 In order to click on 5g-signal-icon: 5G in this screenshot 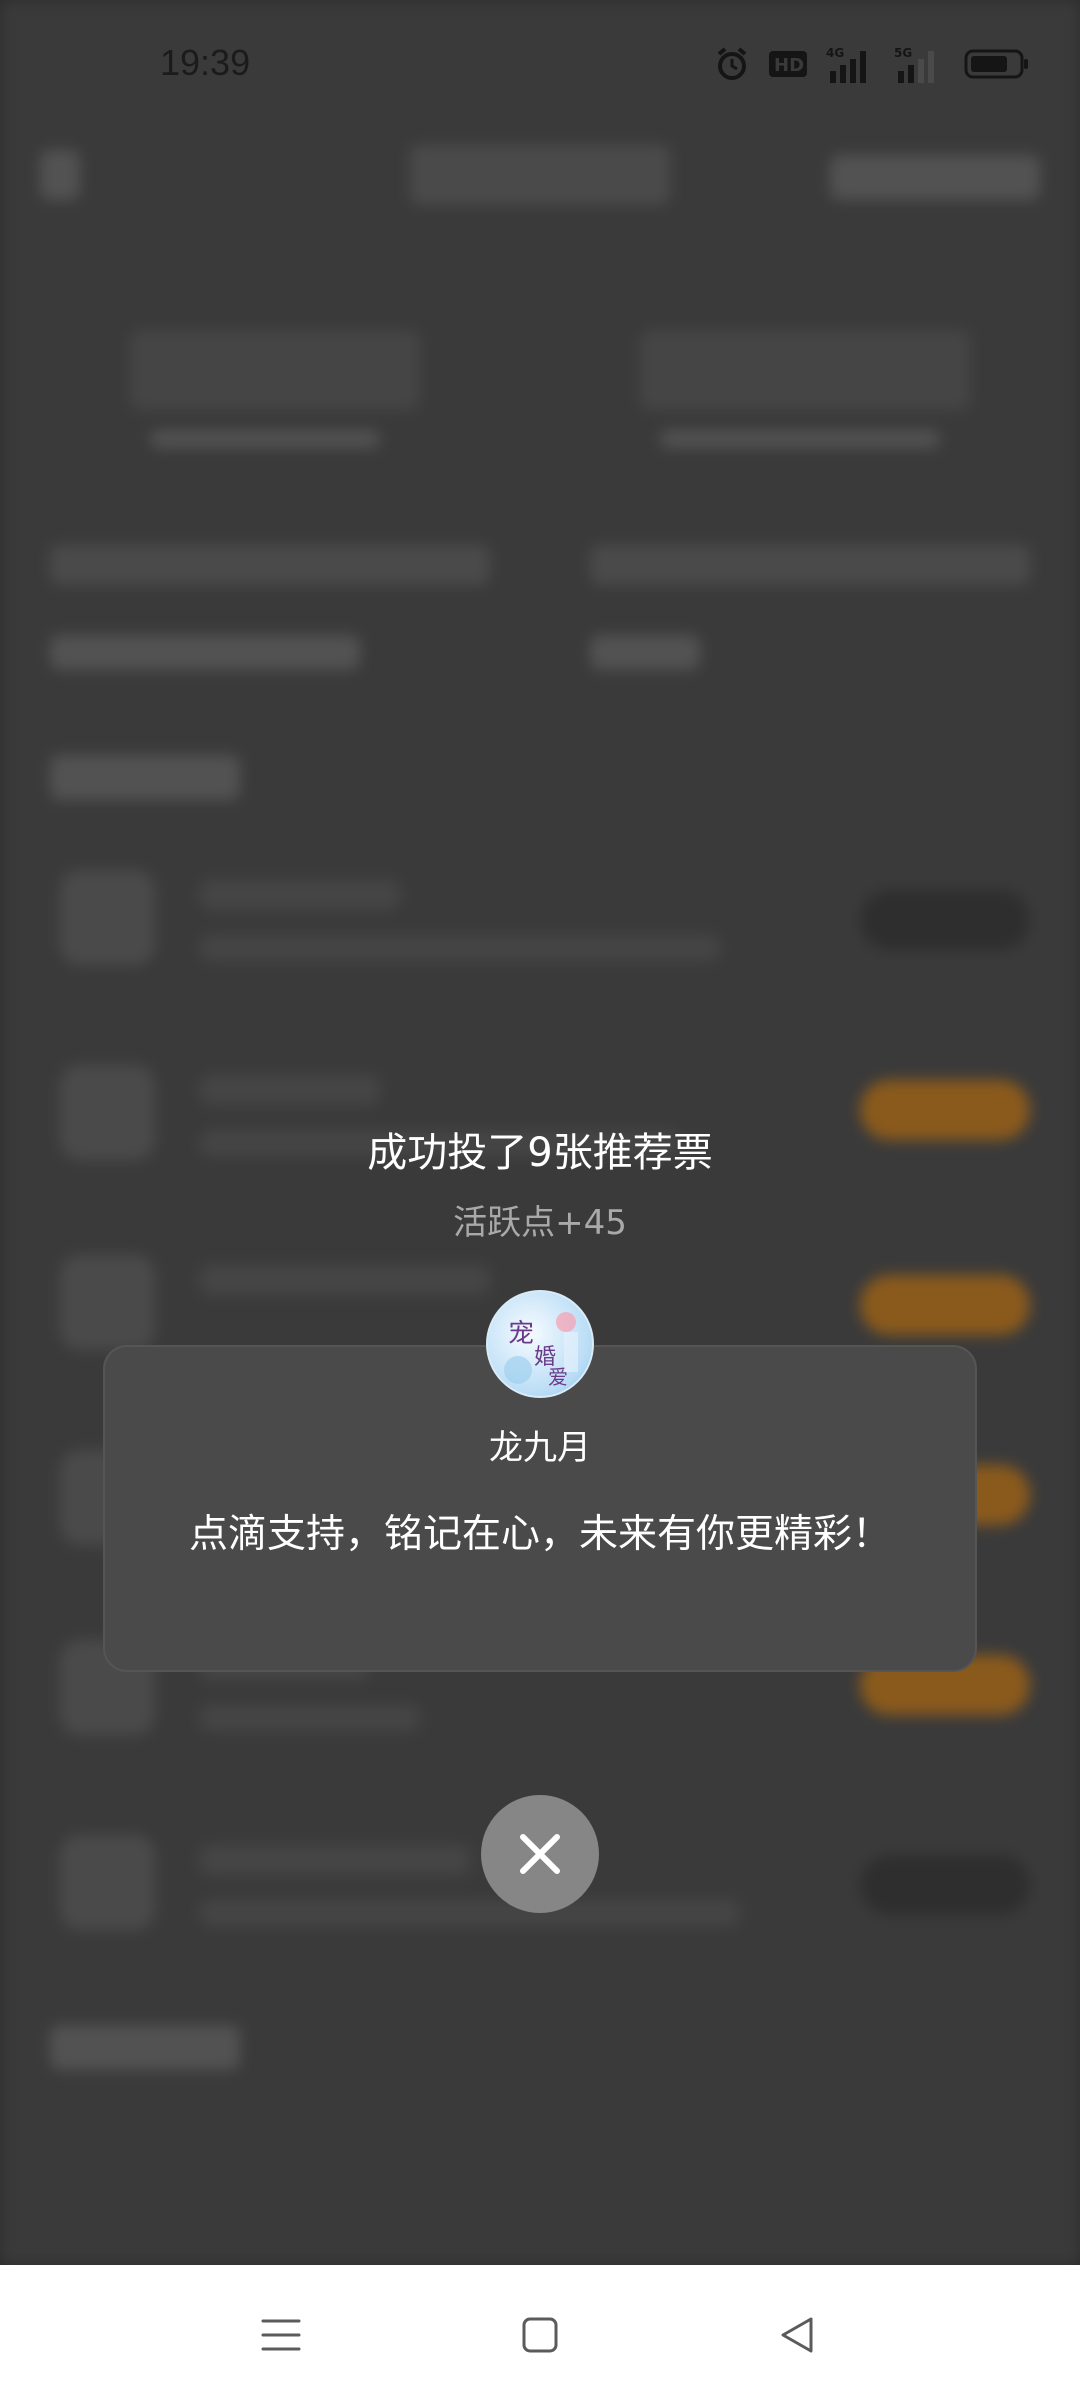, I will do `click(920, 64)`.